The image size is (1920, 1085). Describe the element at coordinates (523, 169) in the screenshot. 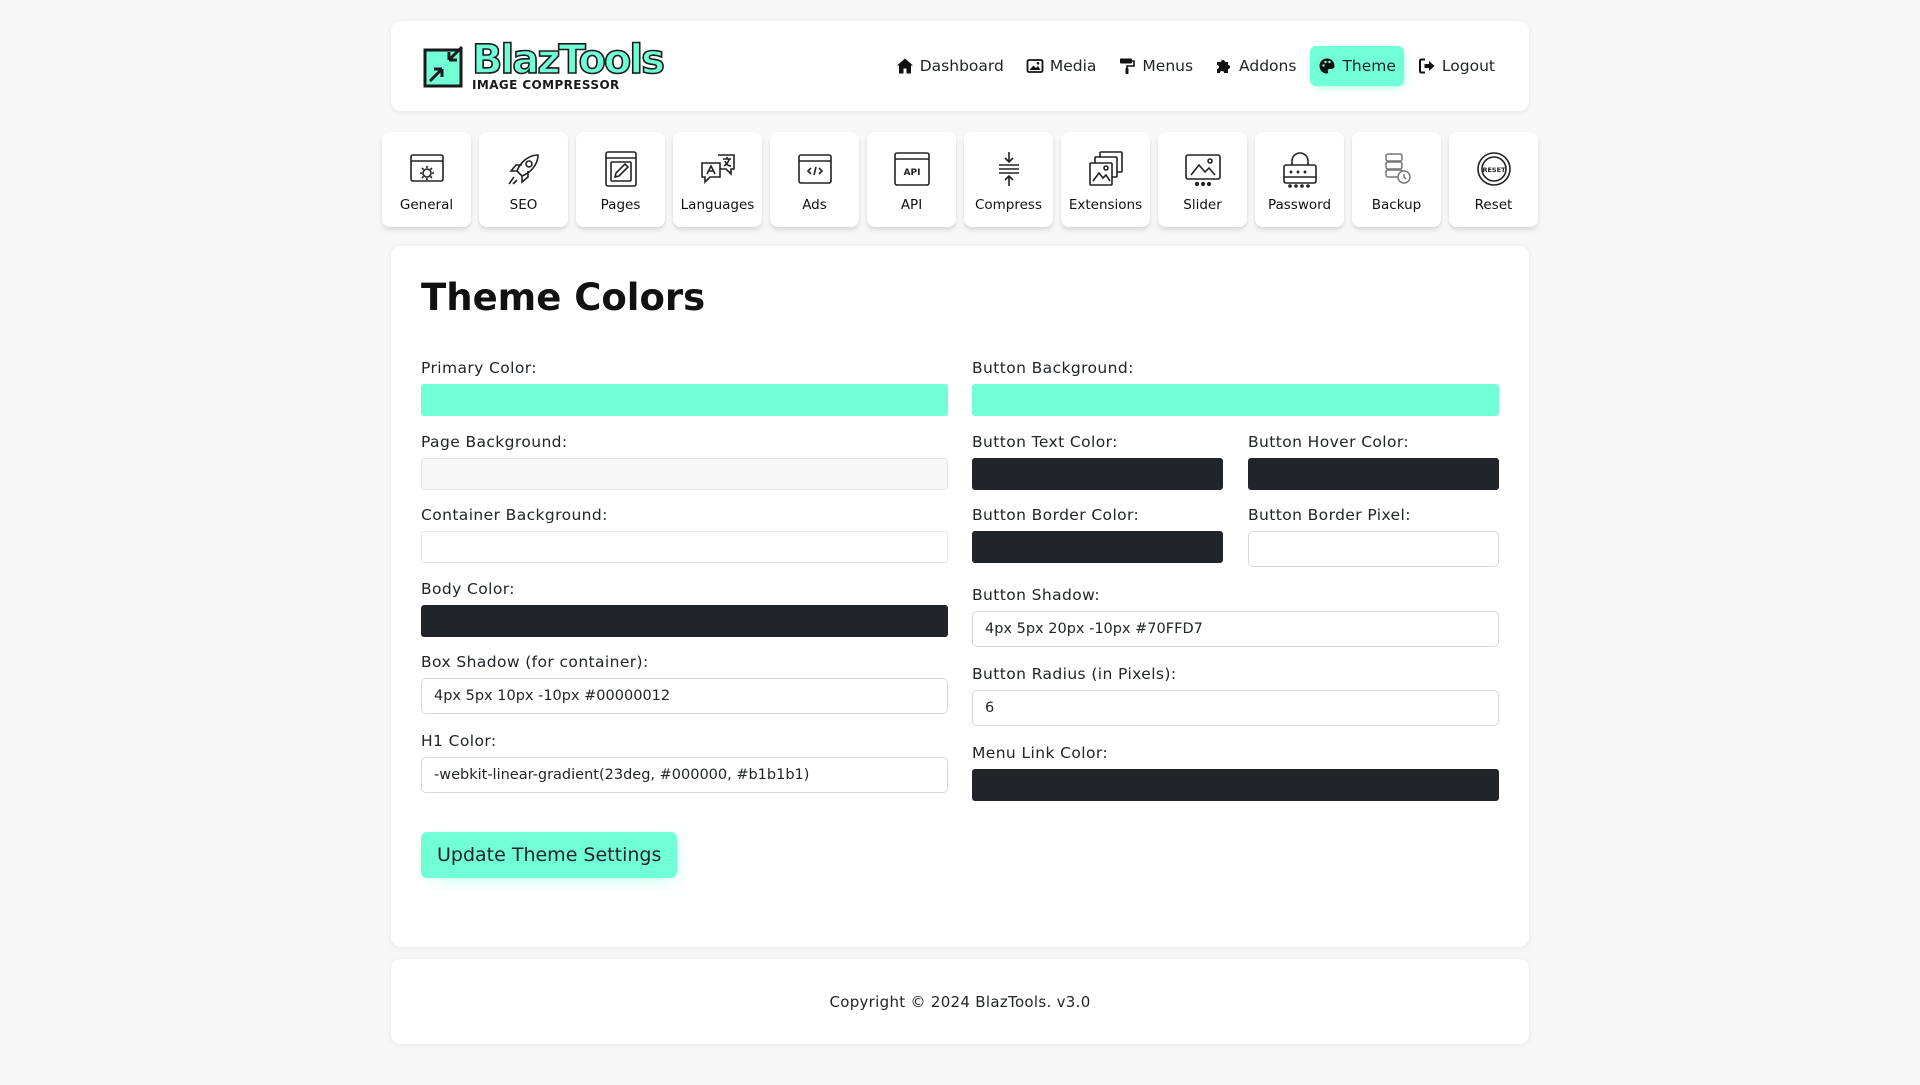

I see `rocket-icon` at that location.